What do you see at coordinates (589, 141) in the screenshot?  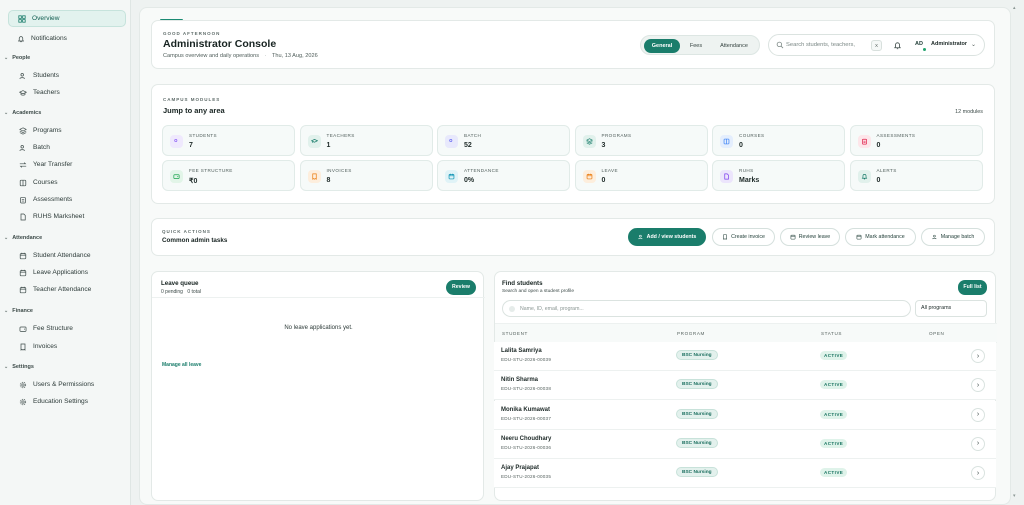 I see `layers-icon` at bounding box center [589, 141].